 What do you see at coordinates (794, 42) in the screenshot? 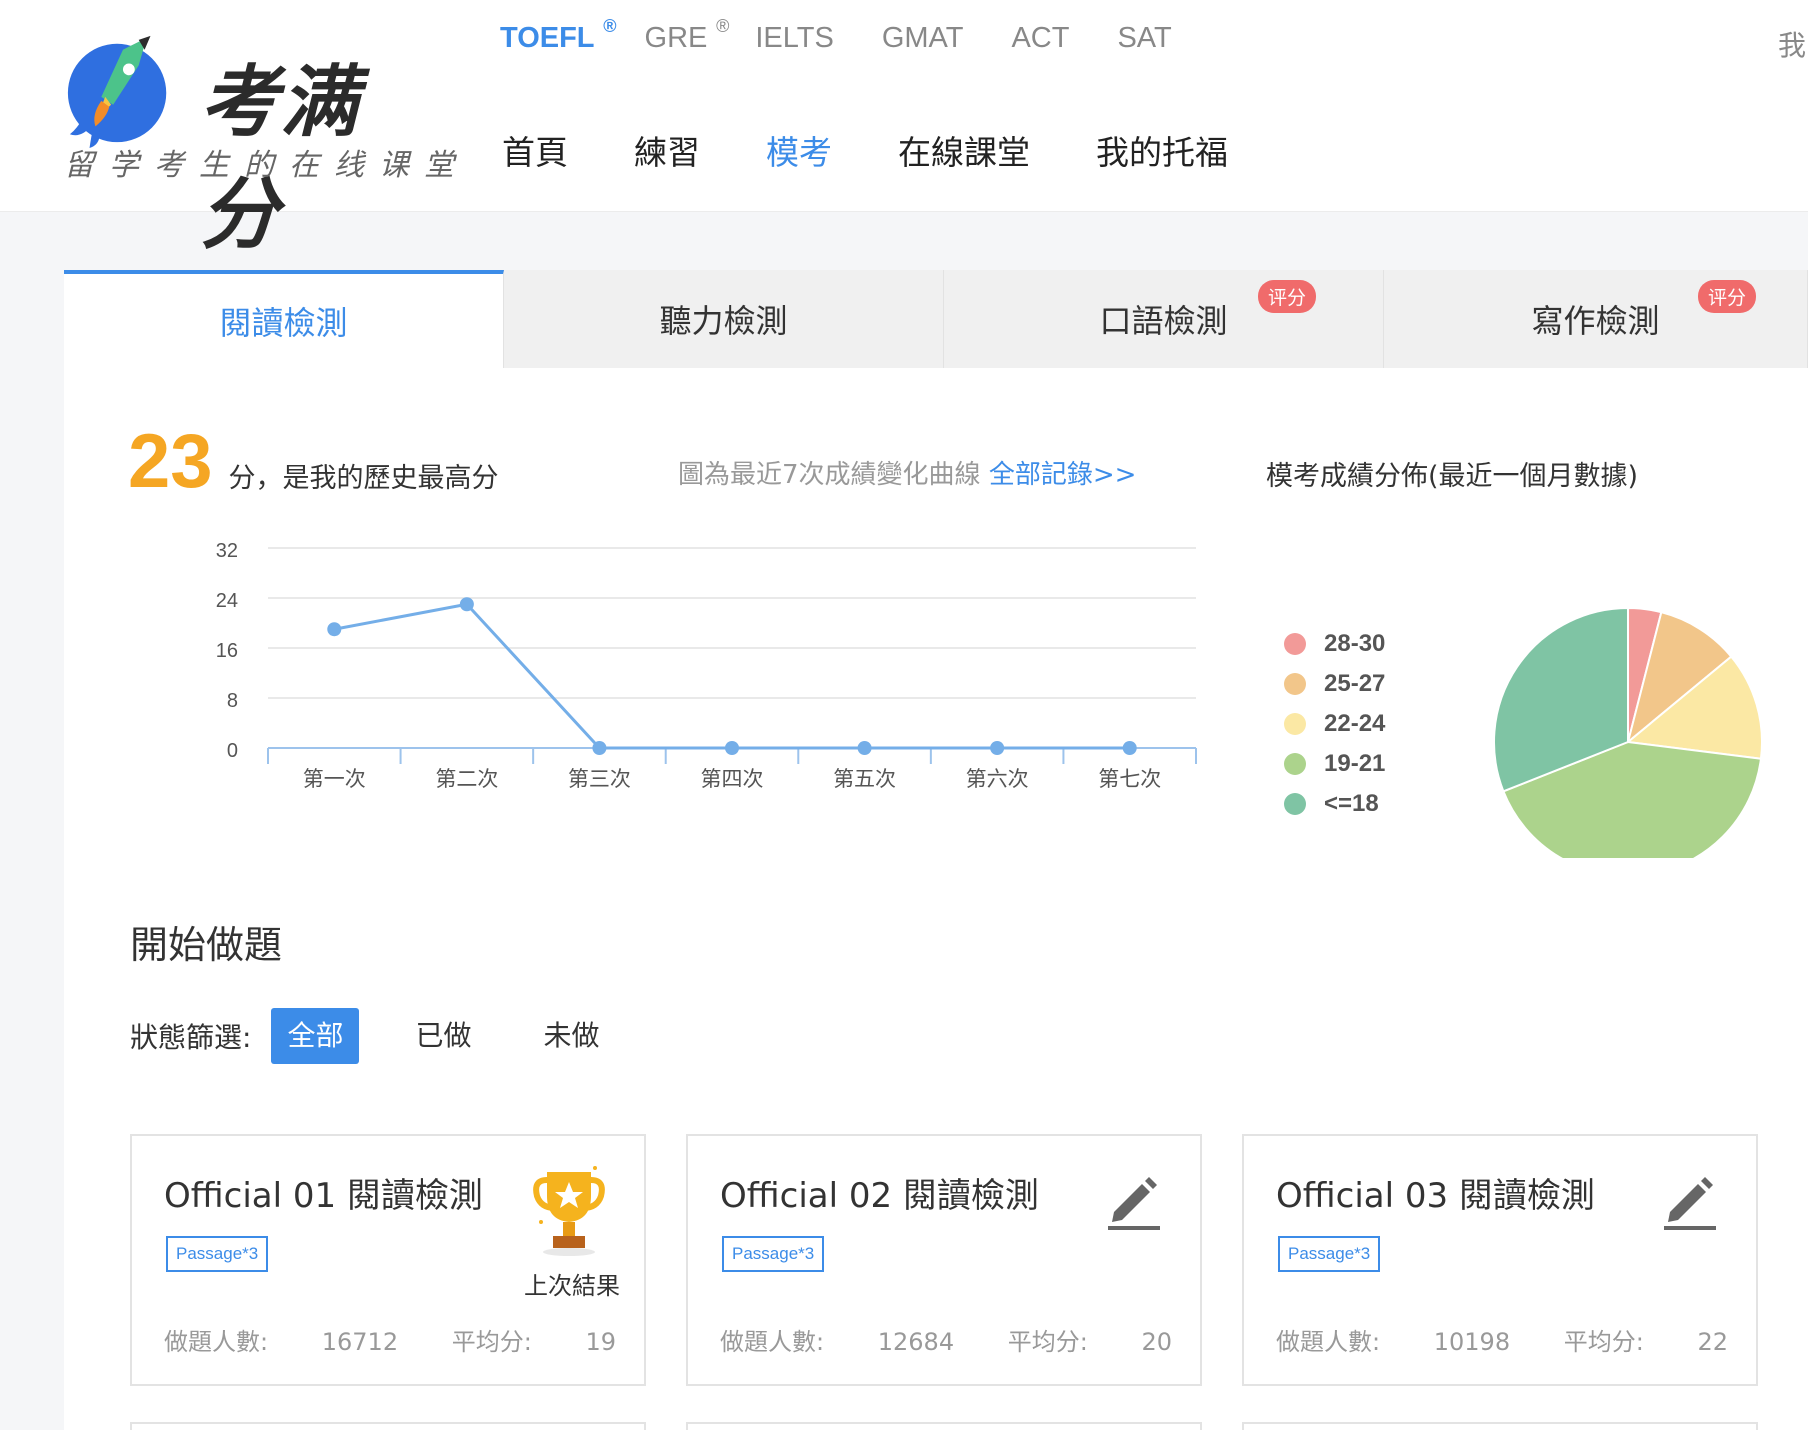
I see `exam-tab-ielts: IELTS` at bounding box center [794, 42].